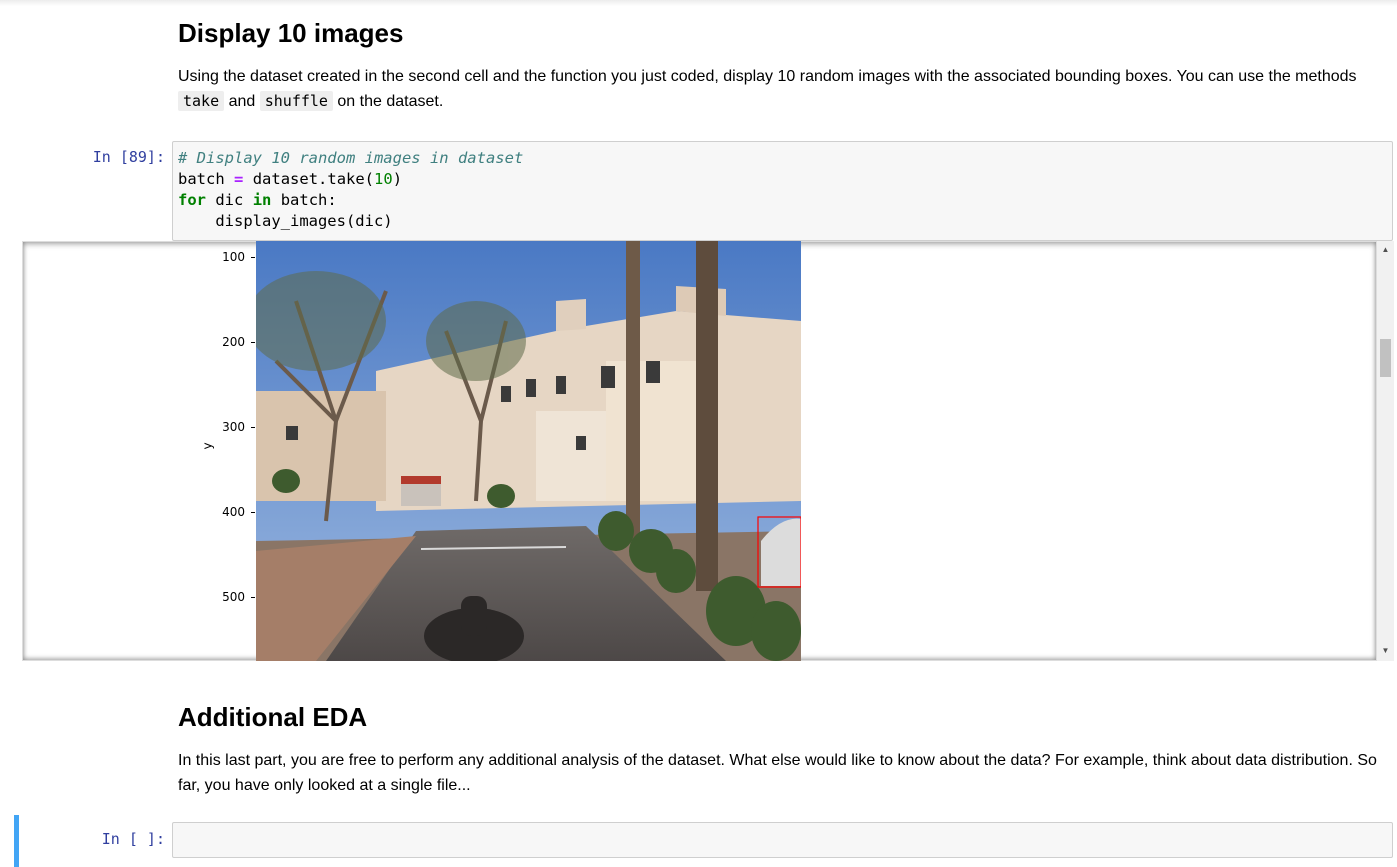 This screenshot has height=867, width=1397. What do you see at coordinates (1385, 451) in the screenshot?
I see `output-scrollbar: ▲ ▼` at bounding box center [1385, 451].